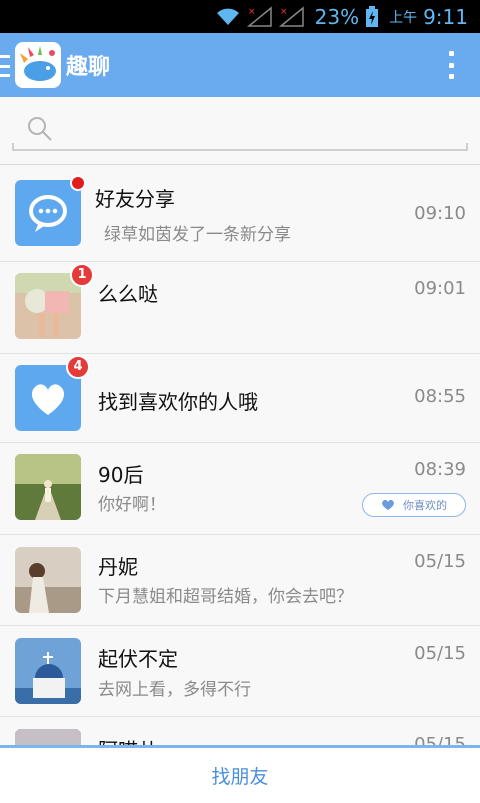  I want to click on clock: 9:11, so click(445, 16).